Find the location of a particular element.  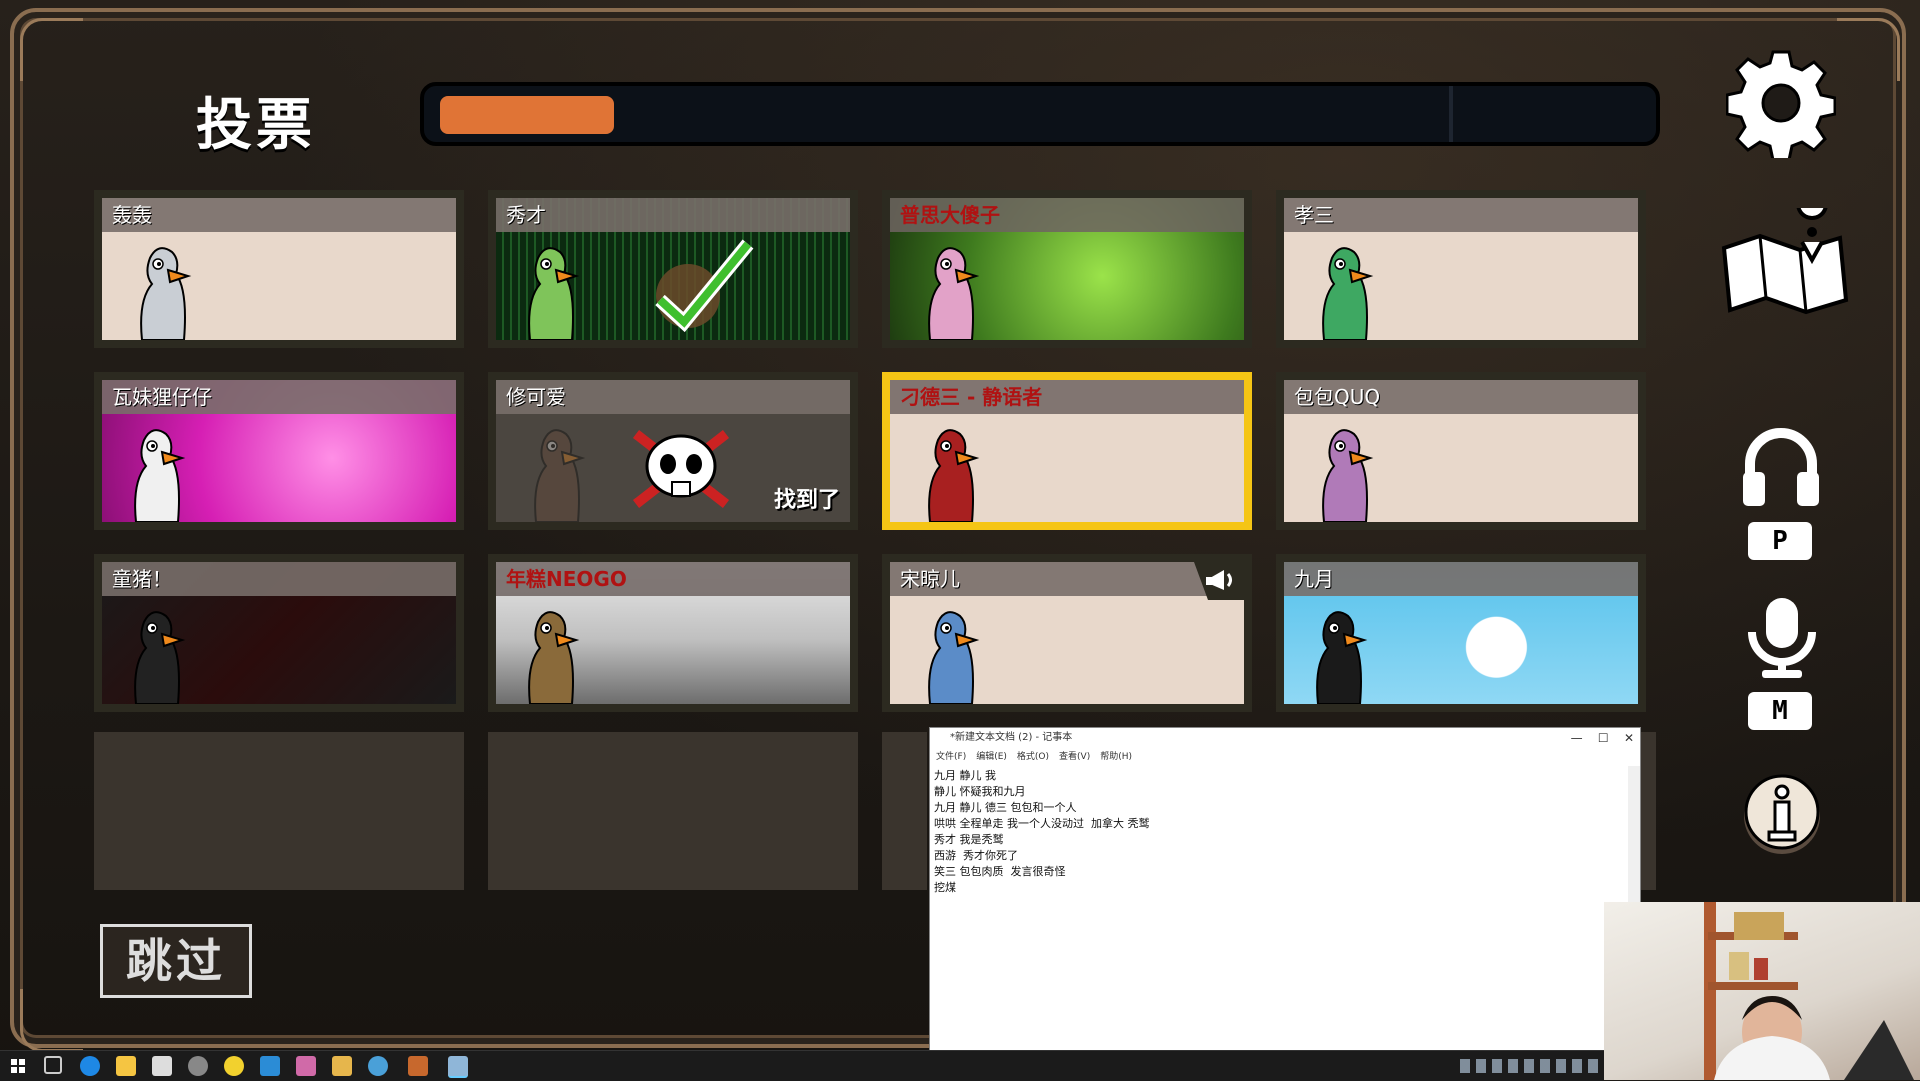

notepad-line: 挖煤 is located at coordinates (945, 887).